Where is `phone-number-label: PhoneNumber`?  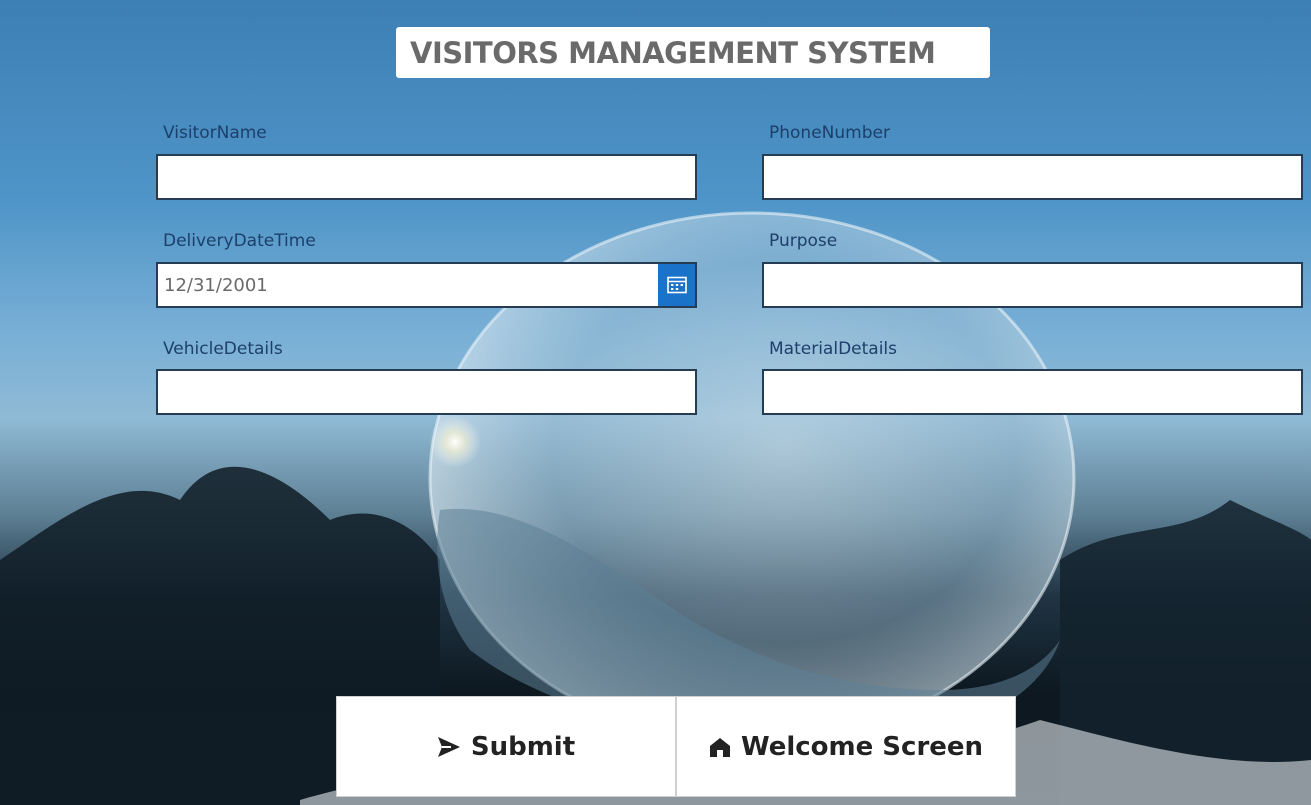
phone-number-label: PhoneNumber is located at coordinates (829, 133).